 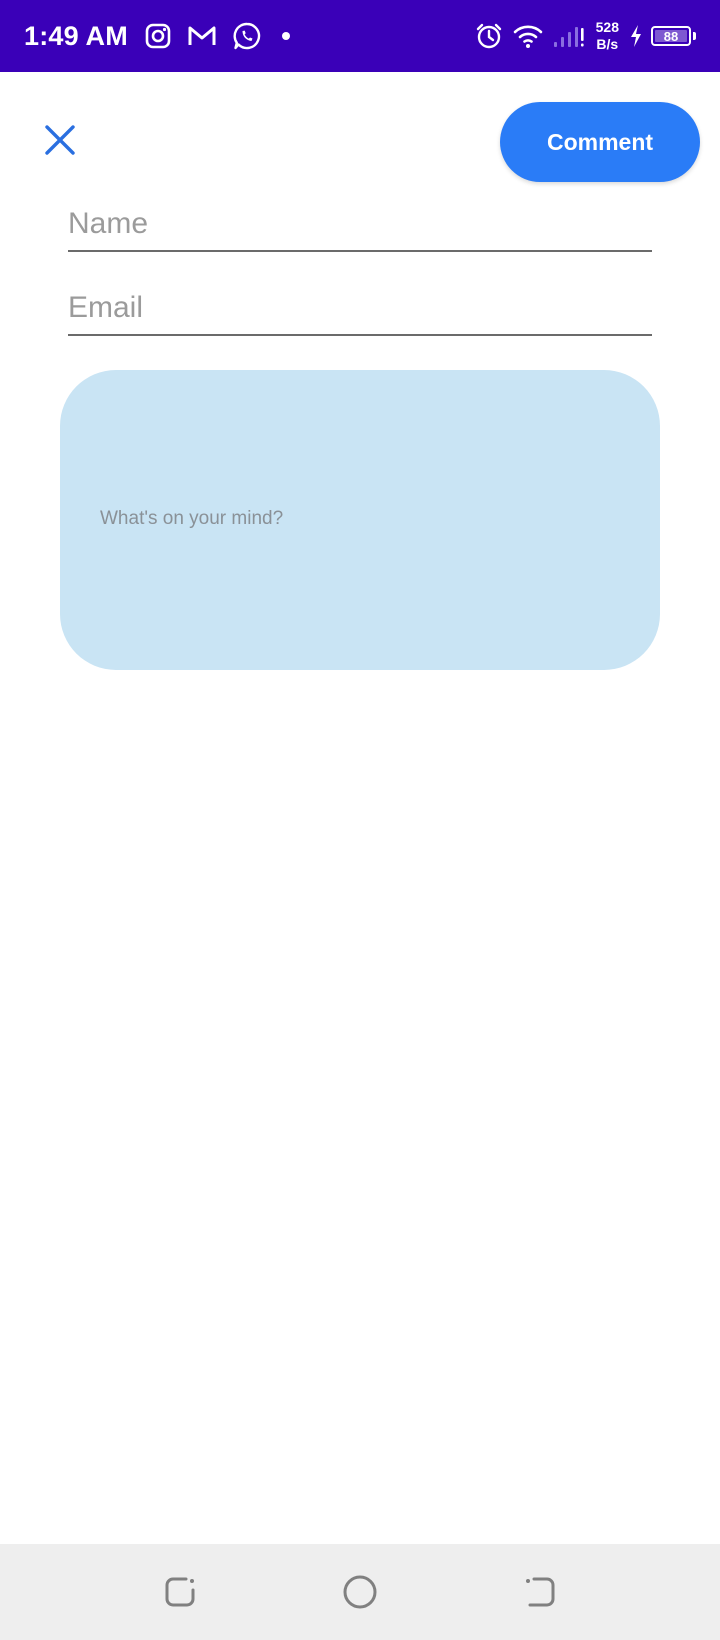 What do you see at coordinates (76, 35) in the screenshot?
I see `status-time: 1:49 AM` at bounding box center [76, 35].